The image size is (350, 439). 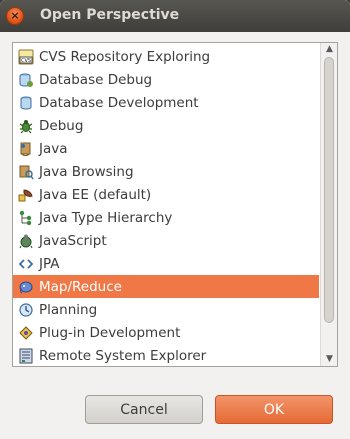 I want to click on planning-clock-icon, so click(x=26, y=310).